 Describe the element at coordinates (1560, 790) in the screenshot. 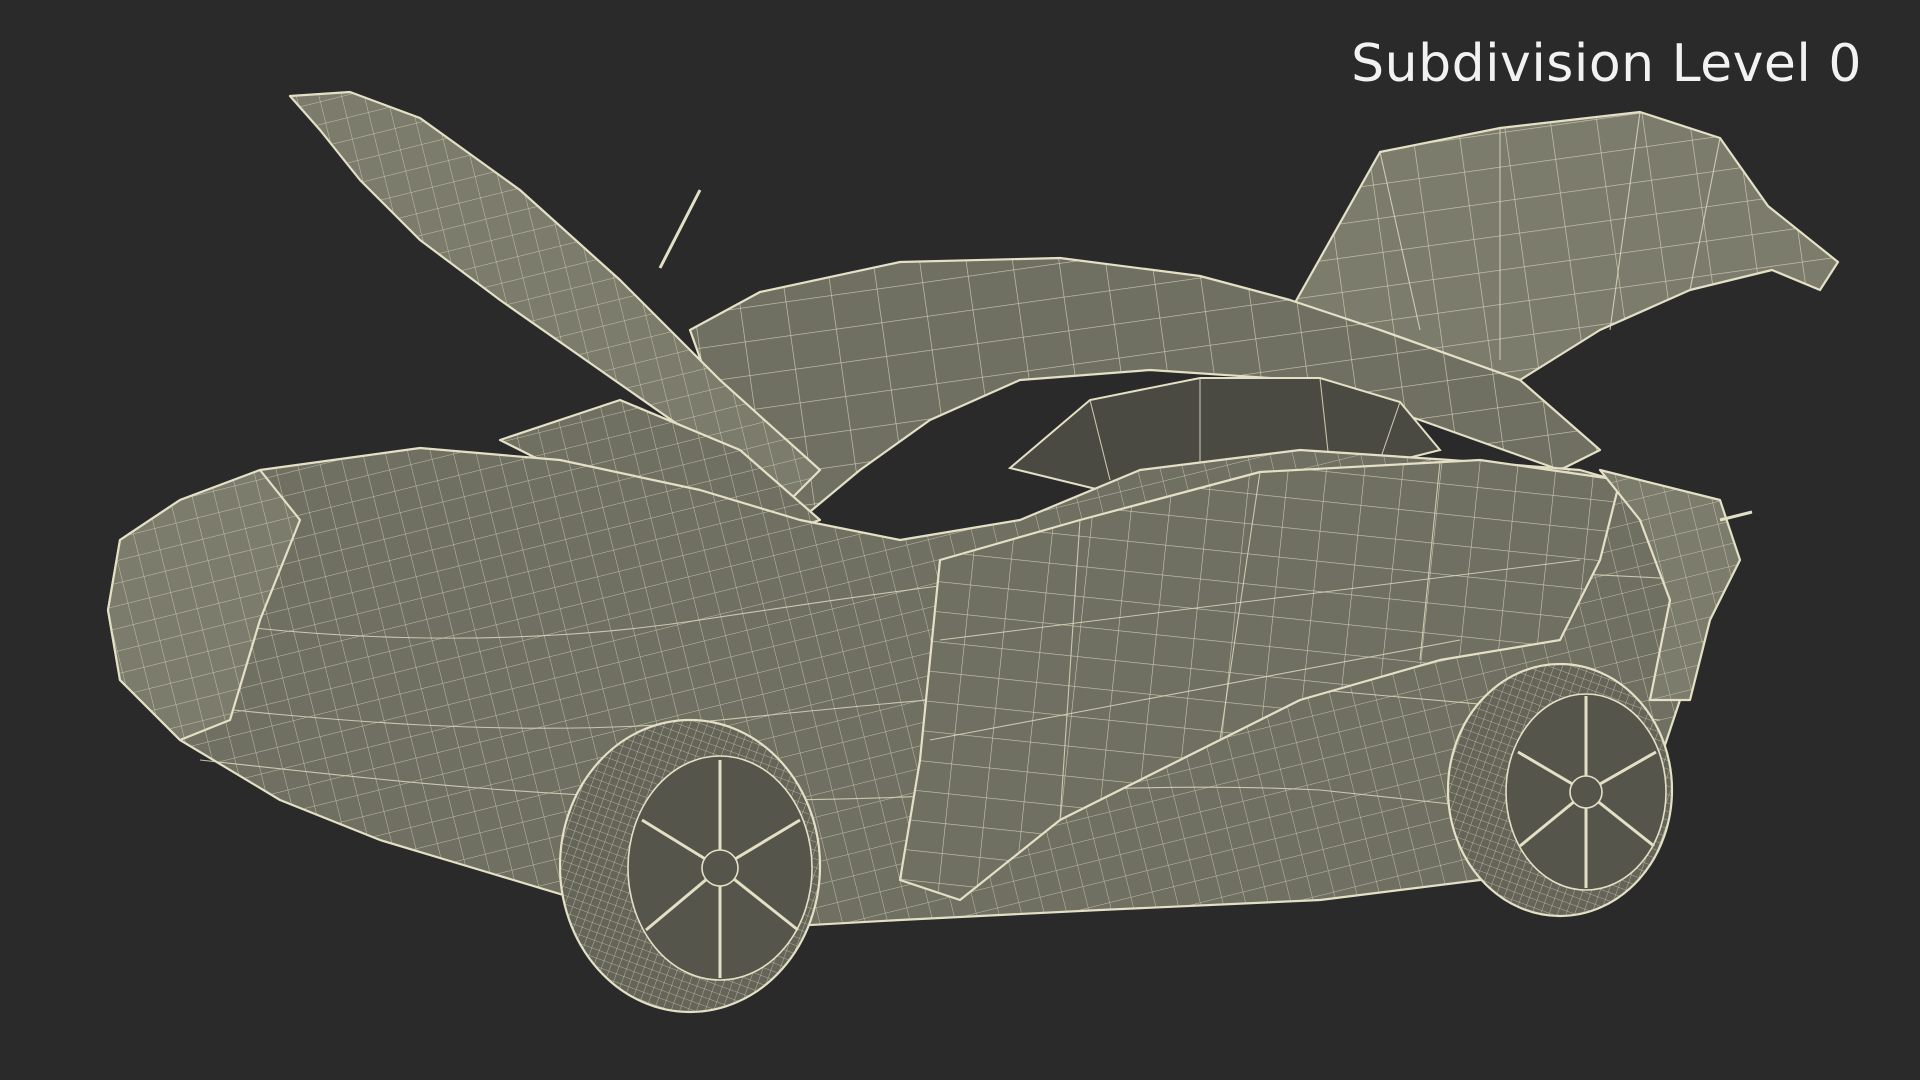

I see `rear-wheel` at that location.